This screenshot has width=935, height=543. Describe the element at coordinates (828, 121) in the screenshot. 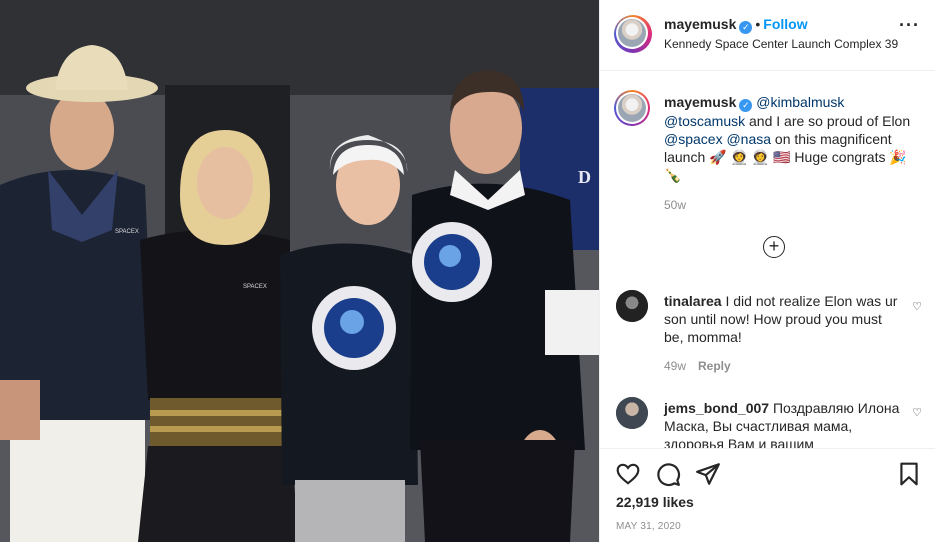

I see `caption-part-1: and I are so proud of Elon` at that location.